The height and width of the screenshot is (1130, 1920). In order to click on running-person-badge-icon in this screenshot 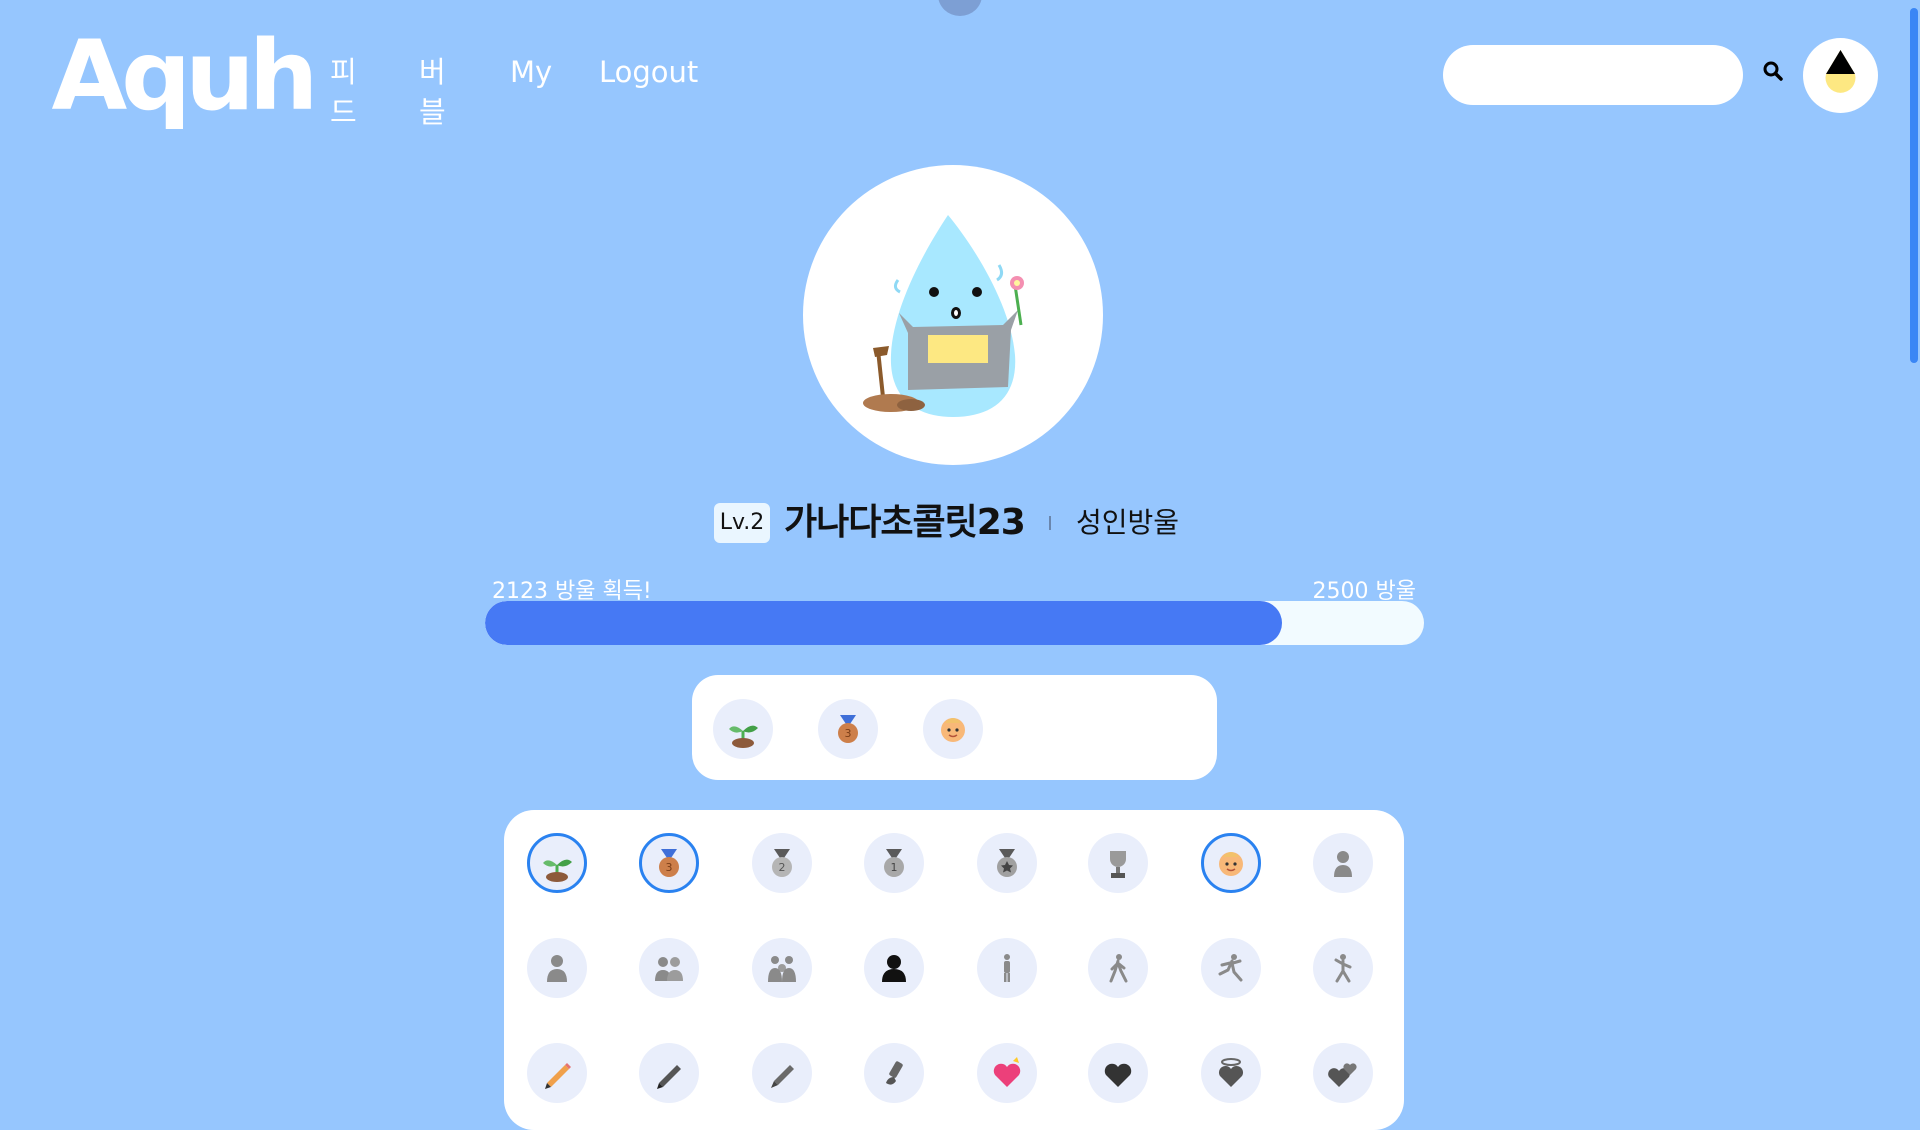, I will do `click(1230, 968)`.